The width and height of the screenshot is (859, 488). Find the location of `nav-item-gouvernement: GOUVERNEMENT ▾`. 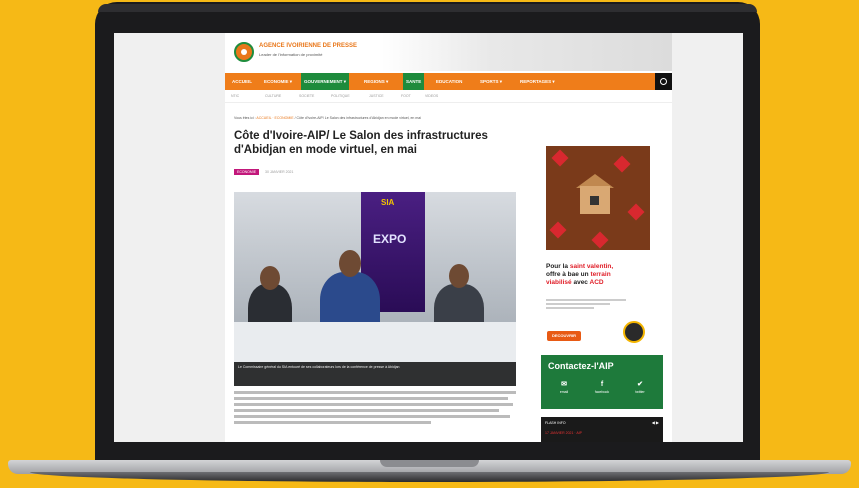

nav-item-gouvernement: GOUVERNEMENT ▾ is located at coordinates (325, 81).